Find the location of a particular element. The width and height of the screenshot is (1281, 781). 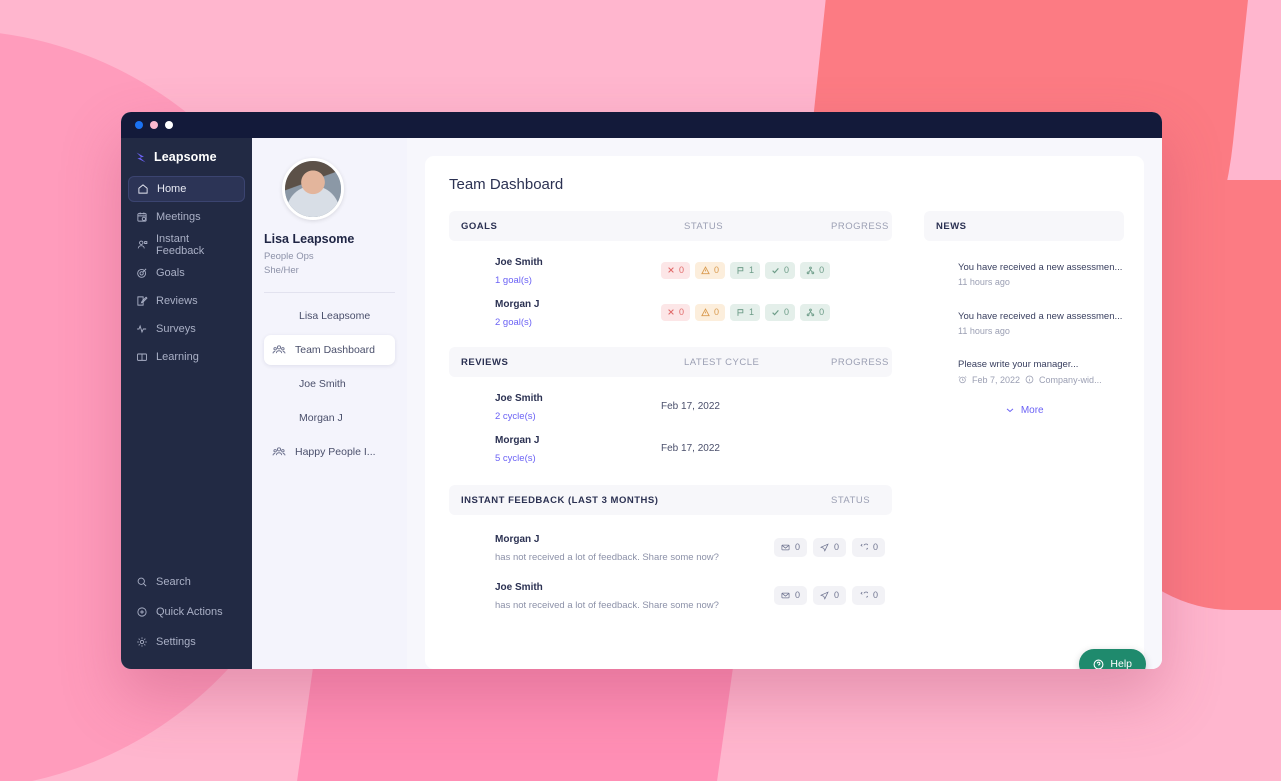

table-row: Morgan J 2 goal(s) 0 0 1 0 0 is located at coordinates (670, 312).